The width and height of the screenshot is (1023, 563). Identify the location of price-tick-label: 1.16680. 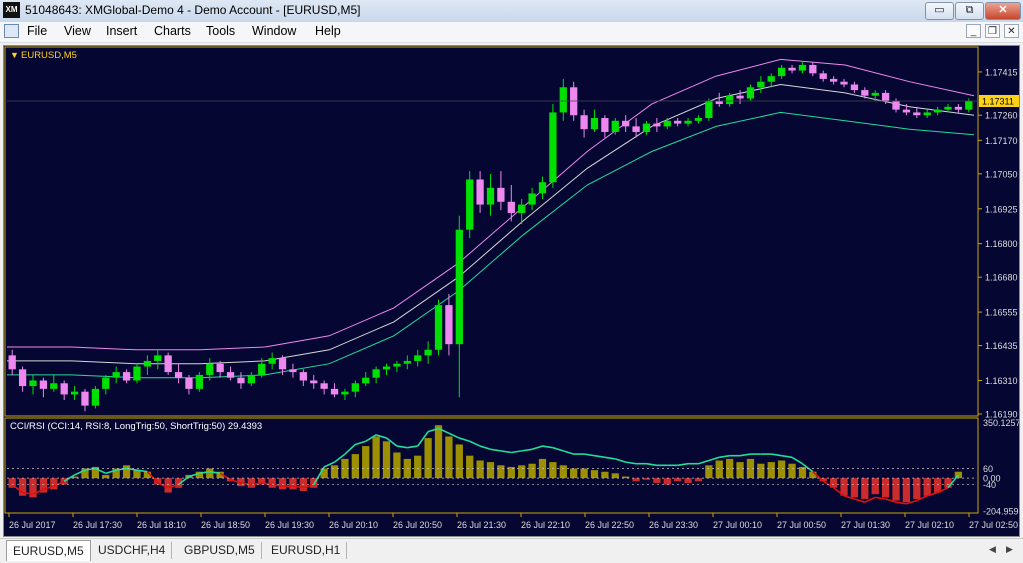
(1001, 278).